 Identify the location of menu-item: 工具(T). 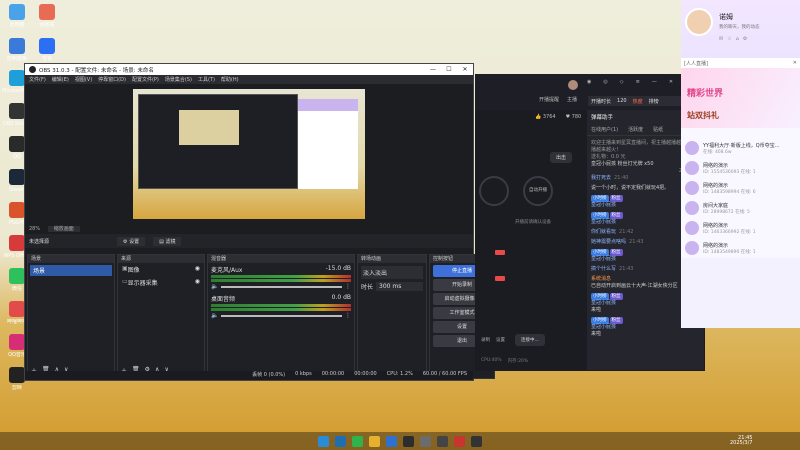
(206, 79).